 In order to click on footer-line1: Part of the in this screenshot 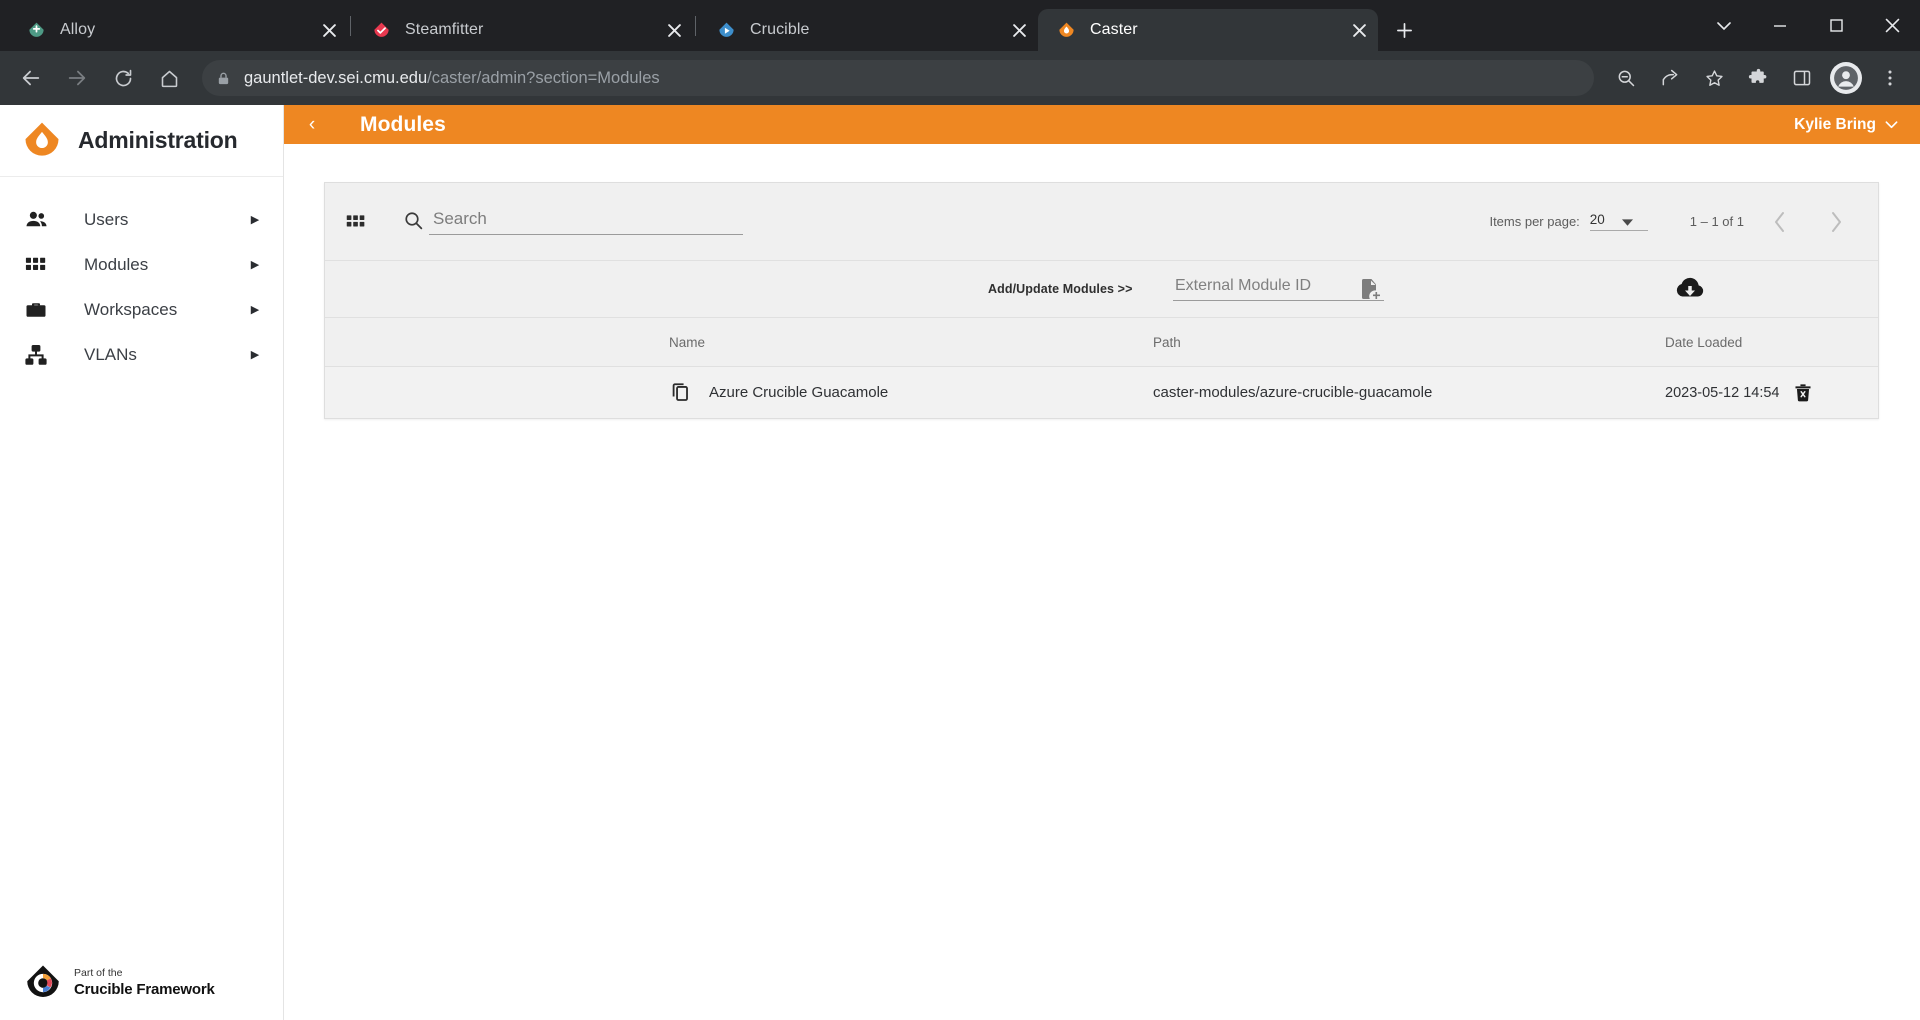, I will do `click(98, 973)`.